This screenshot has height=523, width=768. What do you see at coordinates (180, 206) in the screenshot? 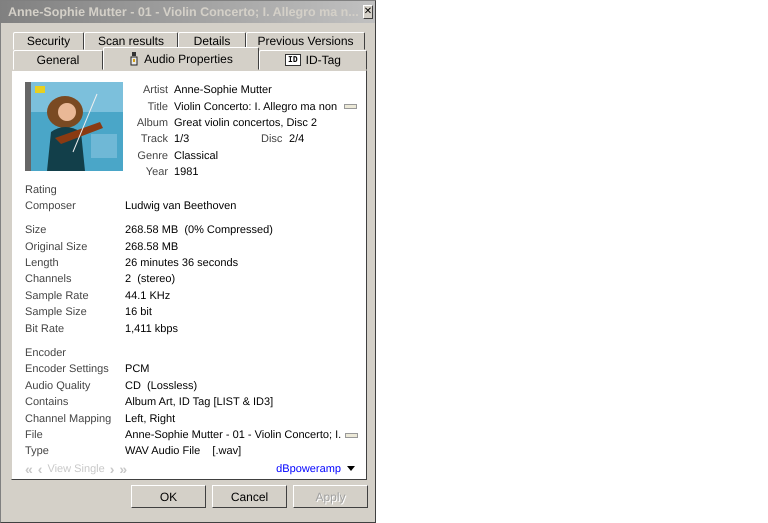
I see `field-value: Ludwig van Beethoven` at bounding box center [180, 206].